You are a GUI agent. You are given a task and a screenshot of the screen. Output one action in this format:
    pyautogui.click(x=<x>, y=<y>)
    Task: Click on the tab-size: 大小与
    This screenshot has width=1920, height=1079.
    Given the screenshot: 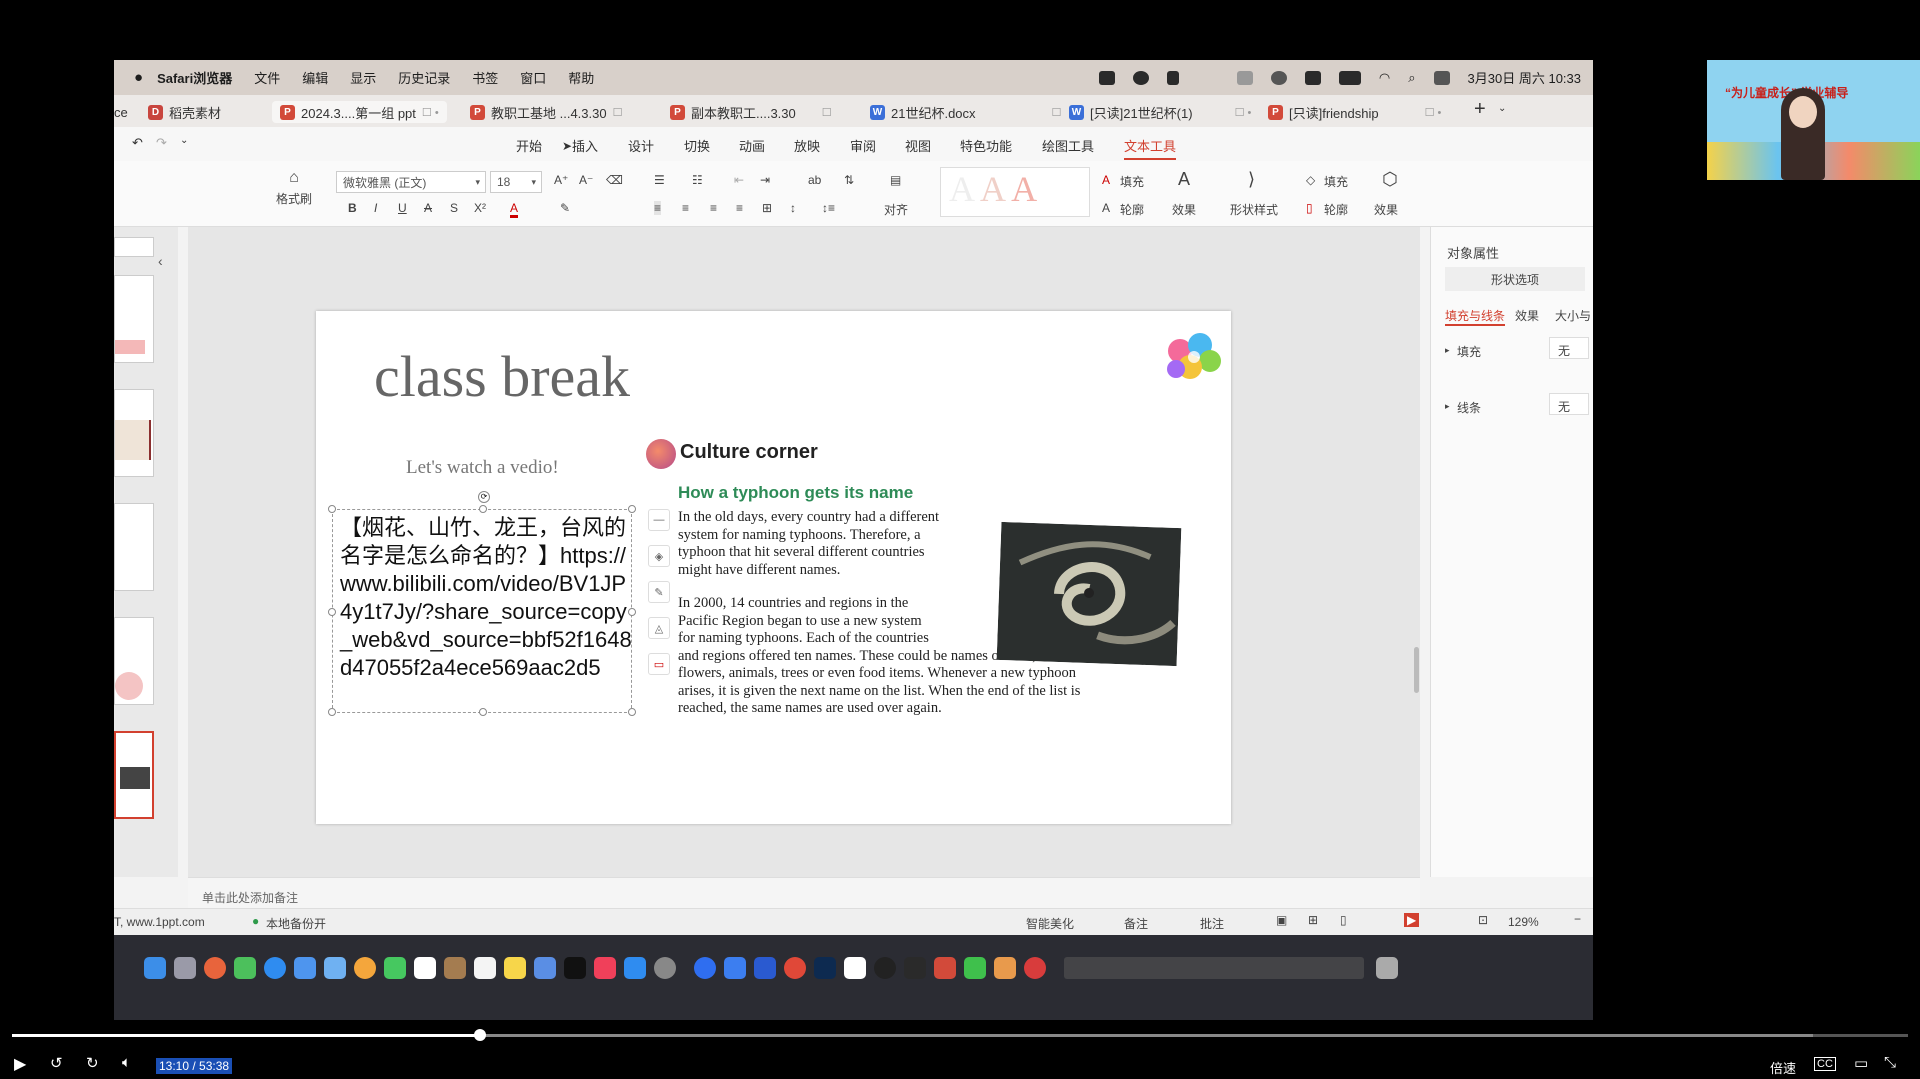 What is the action you would take?
    pyautogui.click(x=1573, y=315)
    